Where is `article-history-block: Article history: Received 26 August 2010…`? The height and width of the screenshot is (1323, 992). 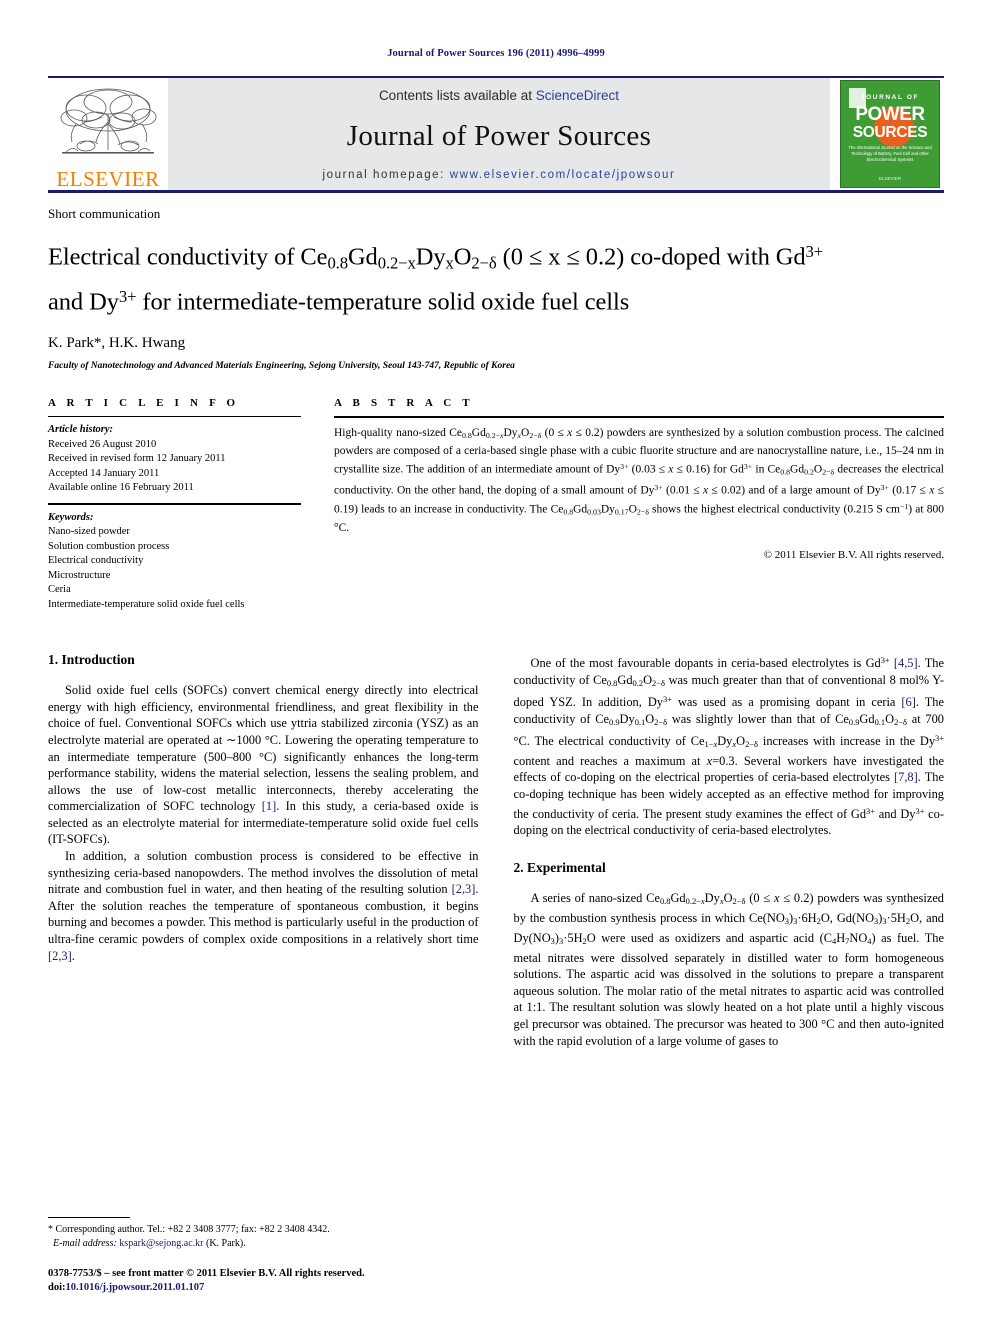 article-history-block: Article history: Received 26 August 2010… is located at coordinates (174, 459).